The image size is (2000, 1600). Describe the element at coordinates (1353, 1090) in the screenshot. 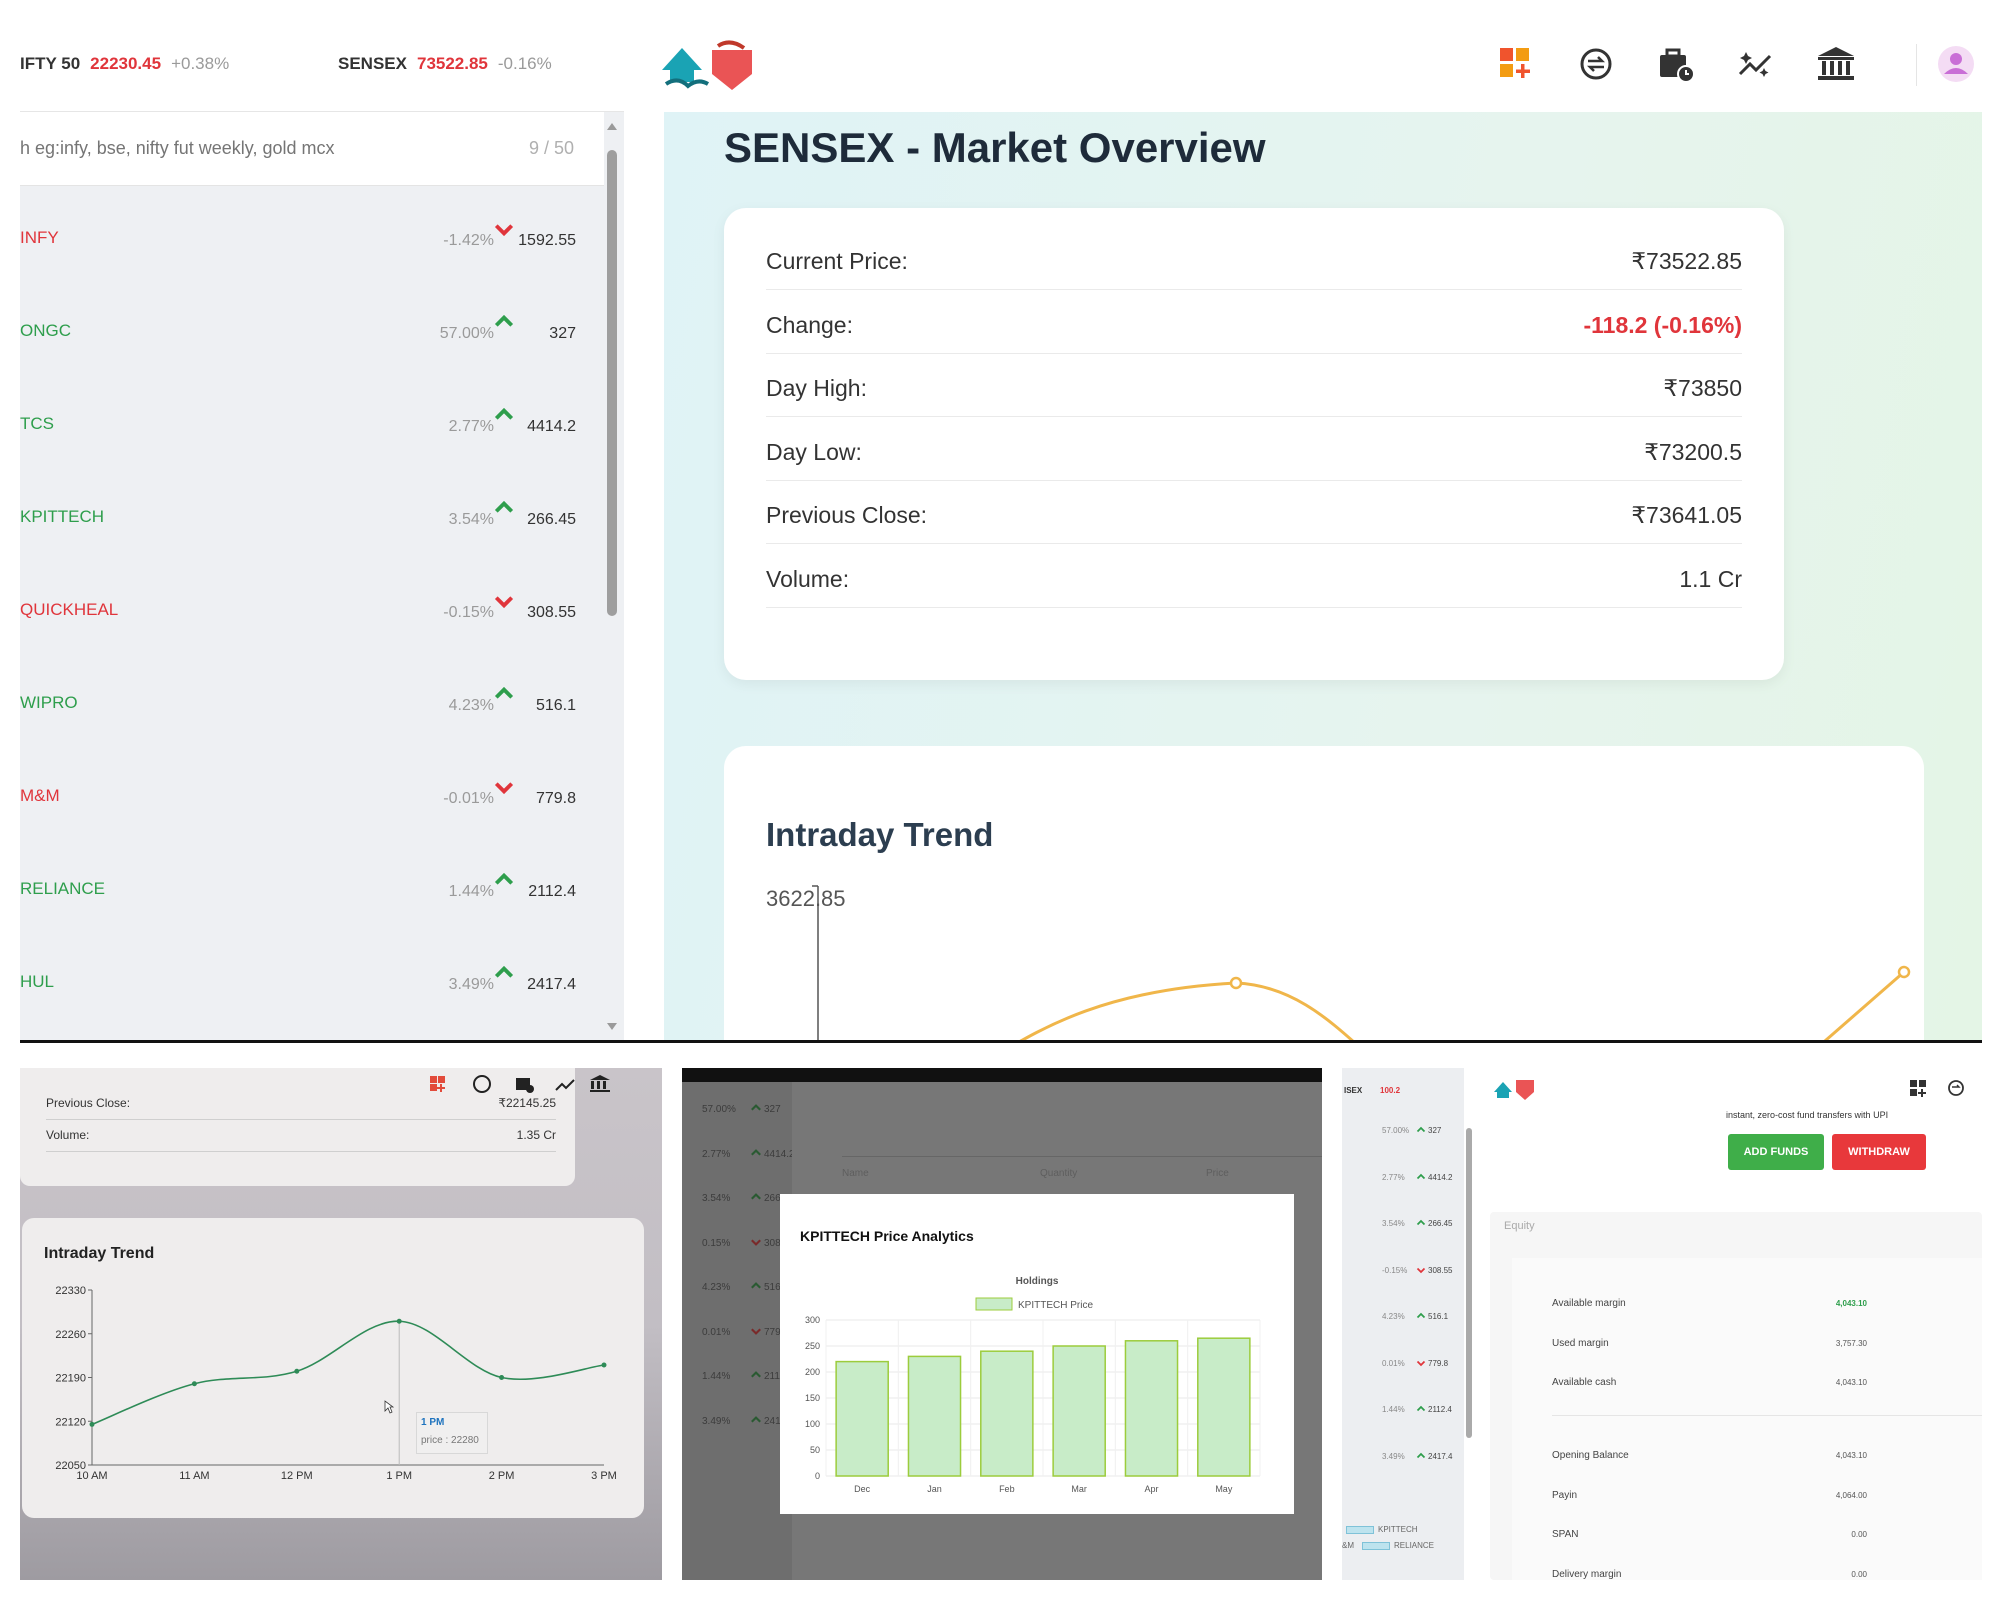

I see `sensex-ticker-name: ISEX` at that location.